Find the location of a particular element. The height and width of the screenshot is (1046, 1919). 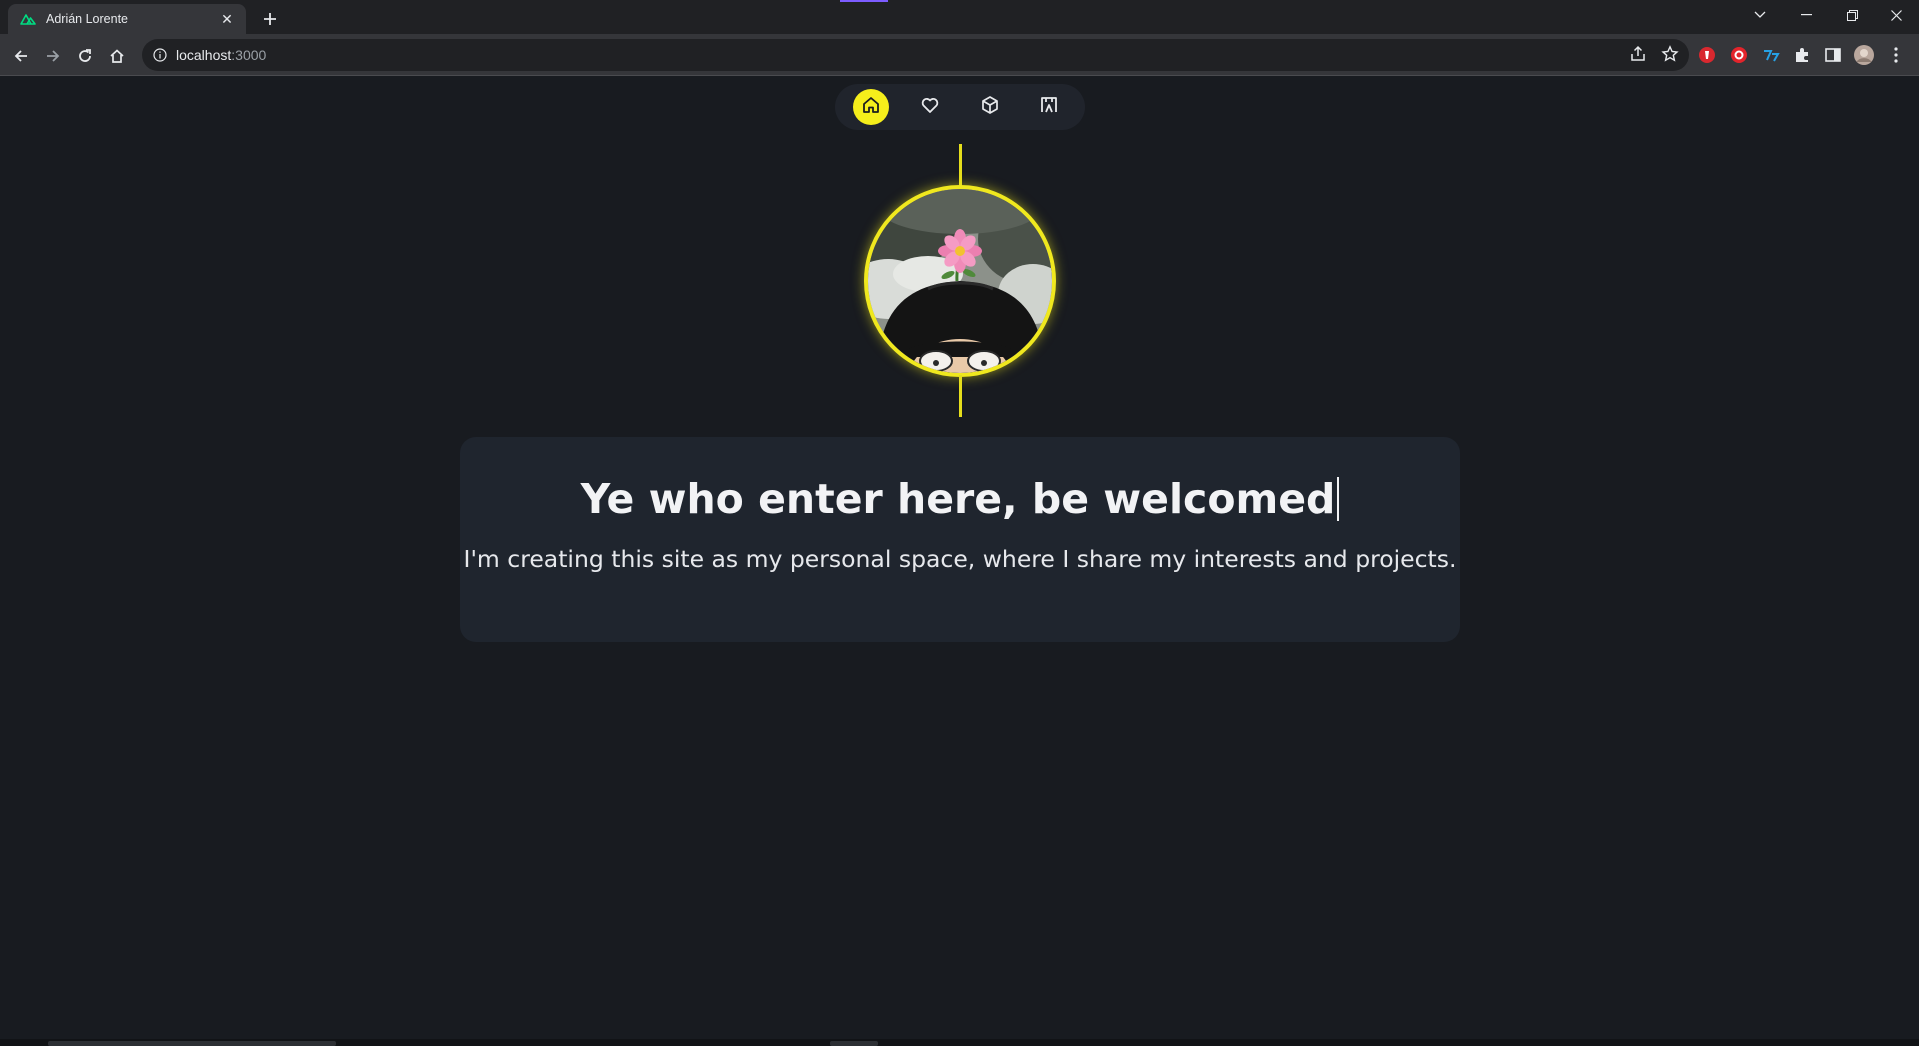

url-host: localhost is located at coordinates (204, 55).